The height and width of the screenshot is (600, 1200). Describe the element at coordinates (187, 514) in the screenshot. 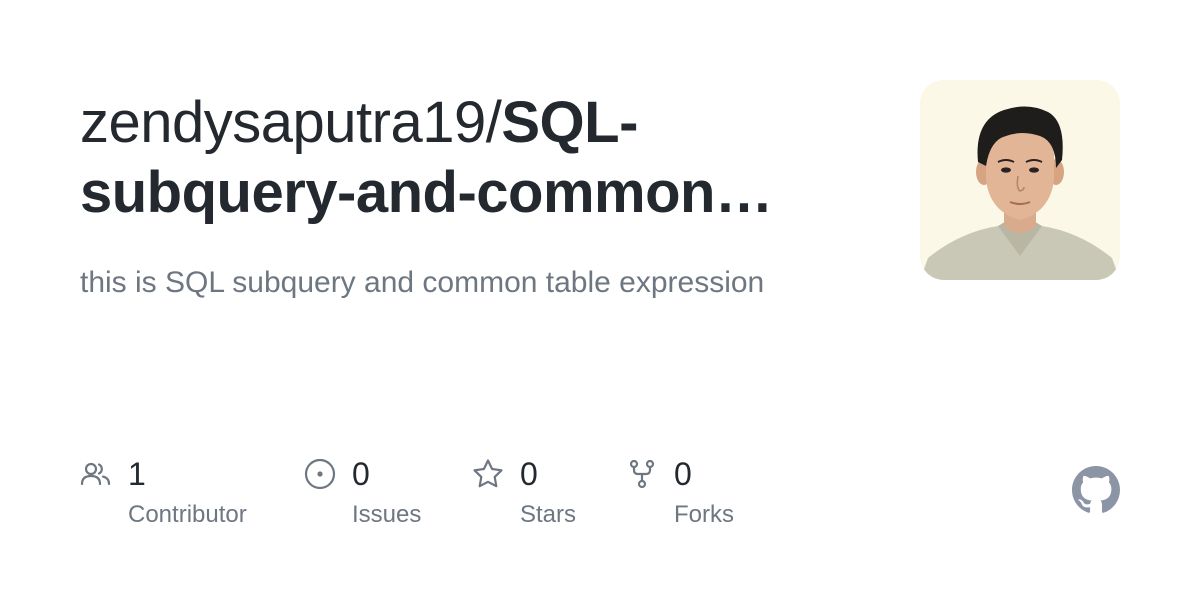

I see `contributors-label: Contributor` at that location.